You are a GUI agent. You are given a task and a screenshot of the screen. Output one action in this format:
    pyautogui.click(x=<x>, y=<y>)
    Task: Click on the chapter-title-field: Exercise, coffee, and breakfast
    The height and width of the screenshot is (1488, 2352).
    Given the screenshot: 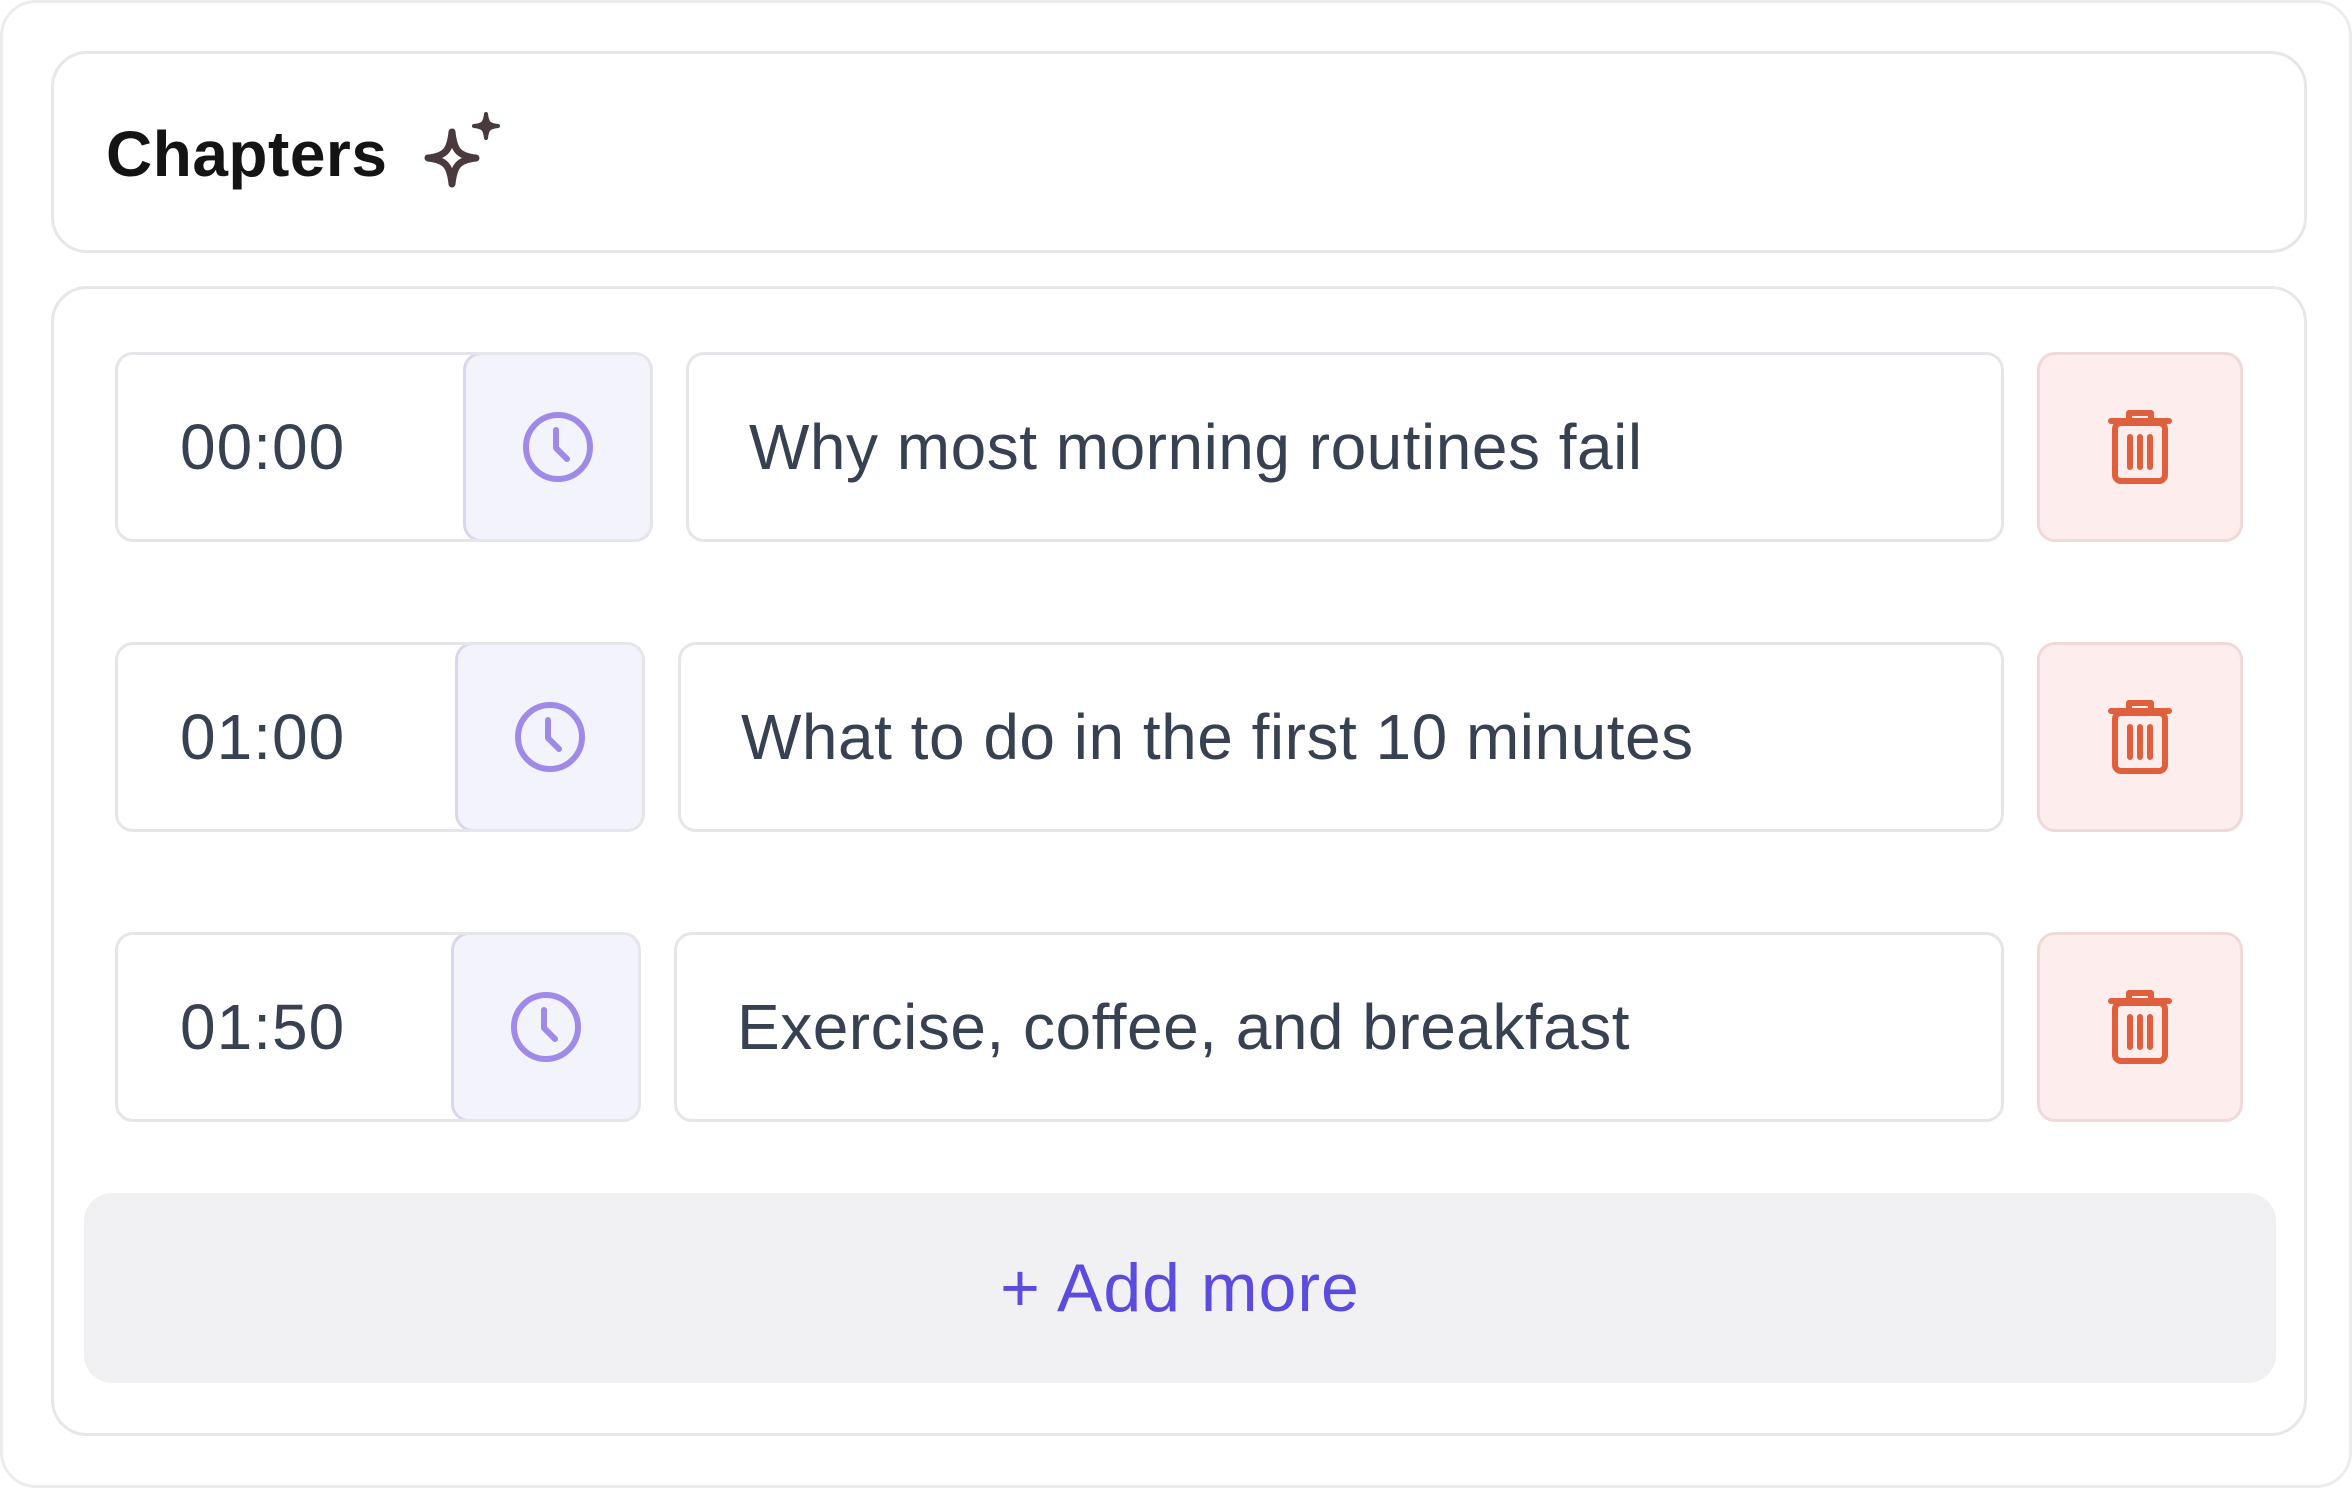 What is the action you would take?
    pyautogui.click(x=1339, y=1027)
    